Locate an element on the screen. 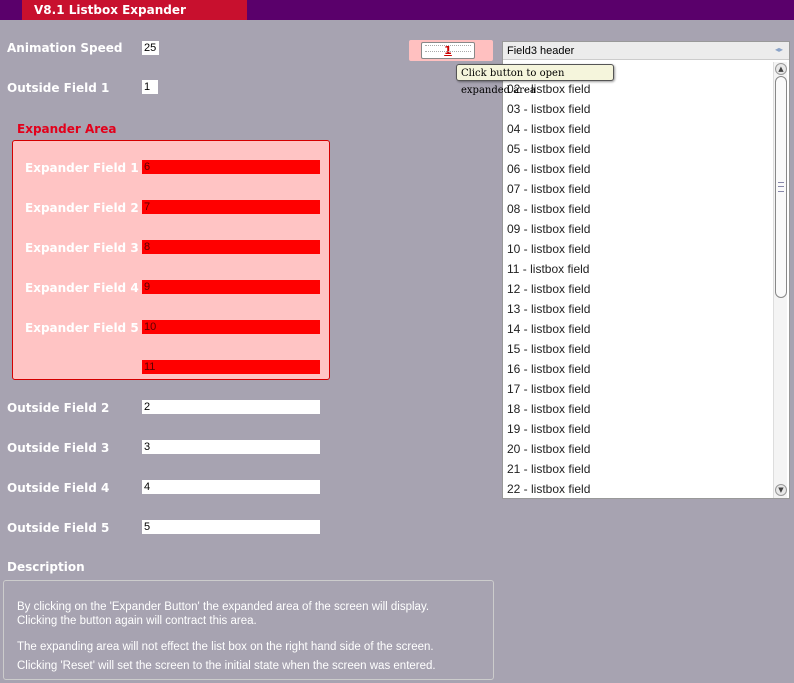  listbox-item: 07 - listbox field is located at coordinates (638, 189).